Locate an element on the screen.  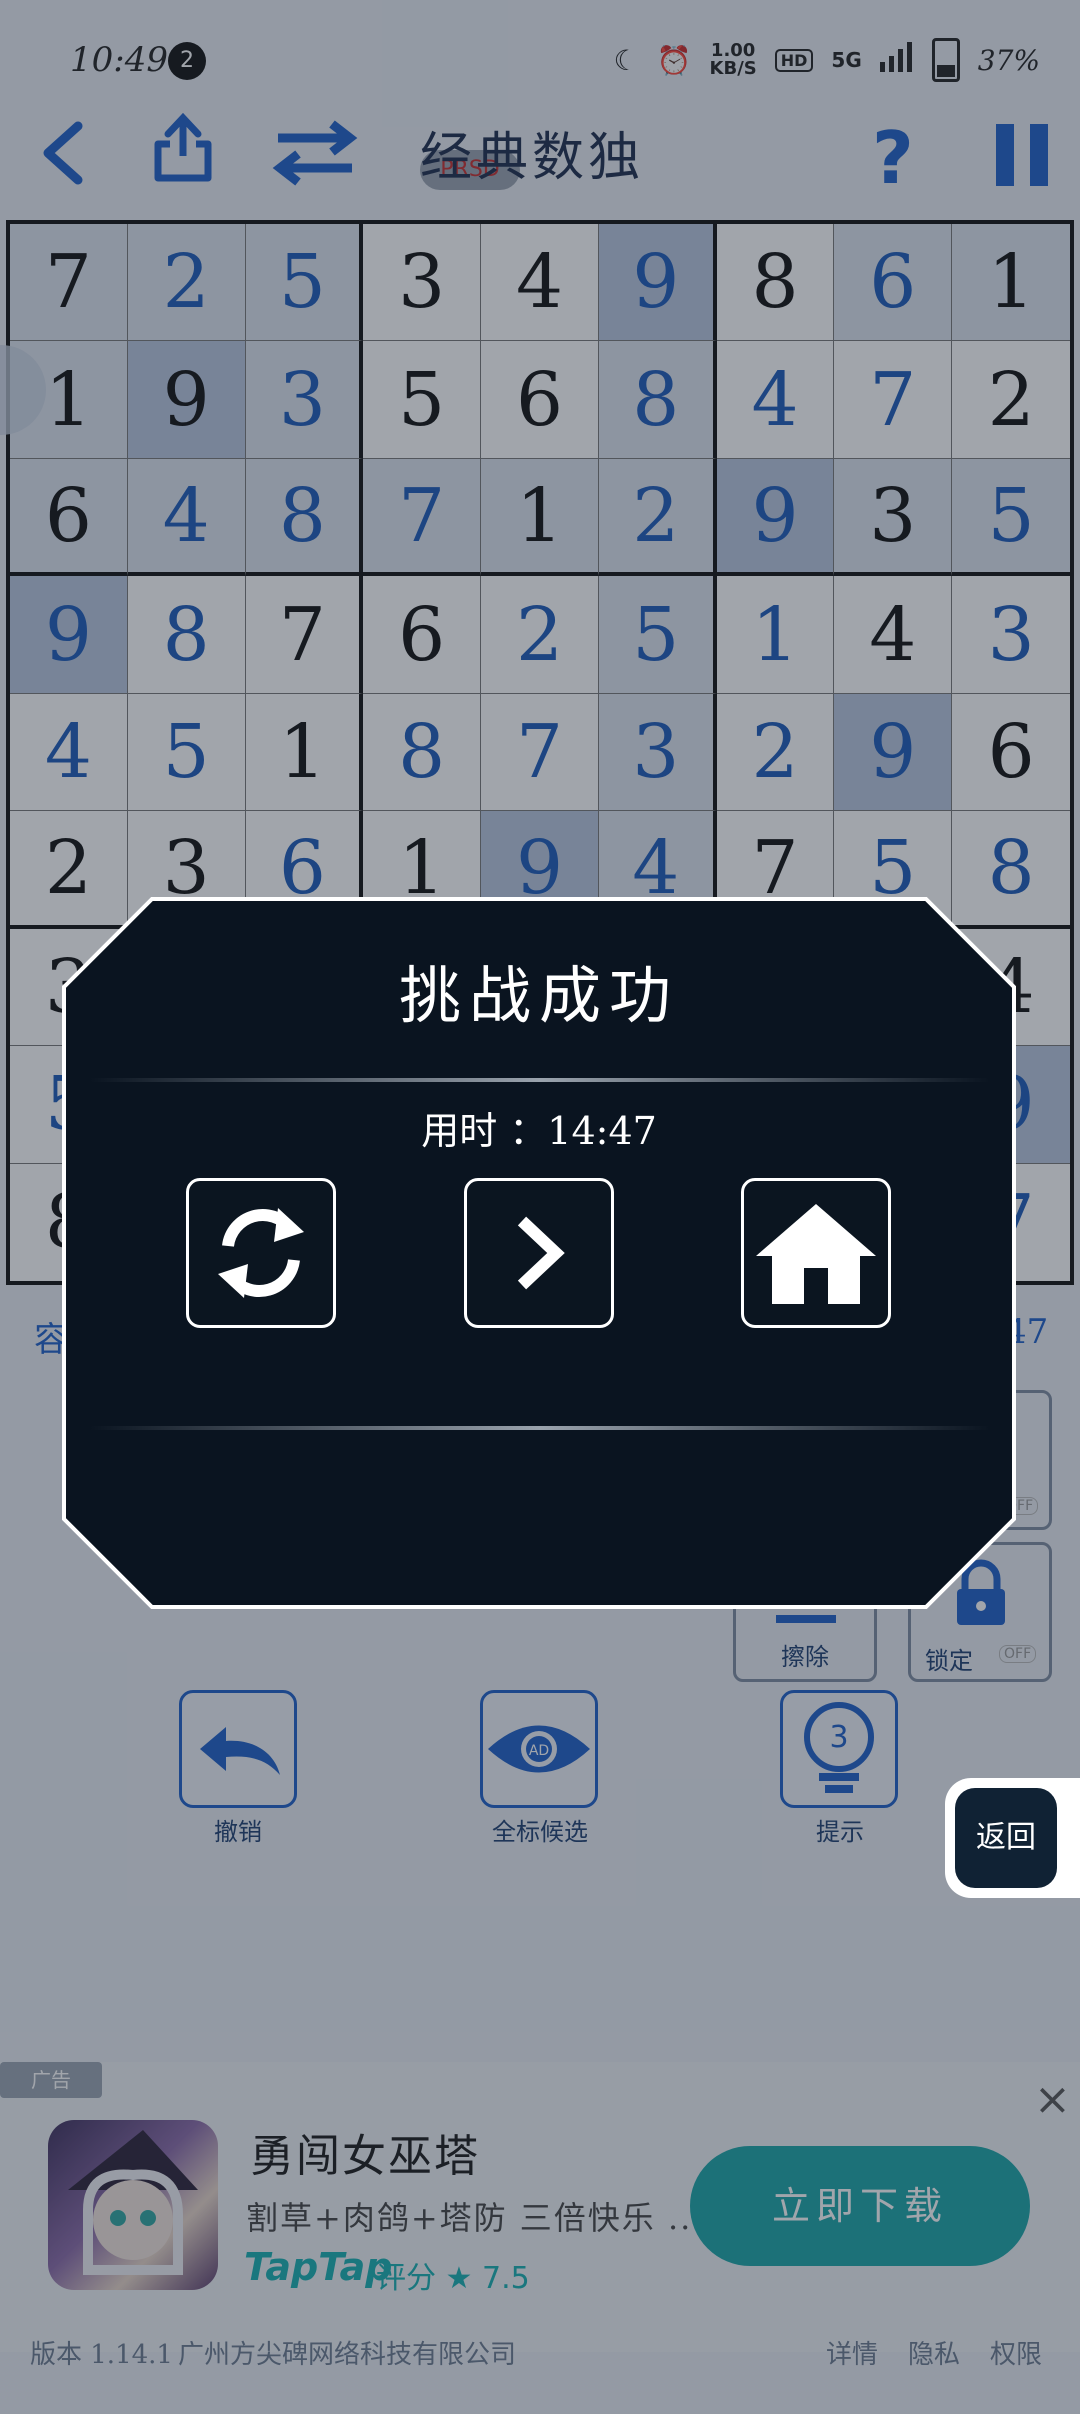
floating-back-button: 返回 is located at coordinates (1006, 1838).